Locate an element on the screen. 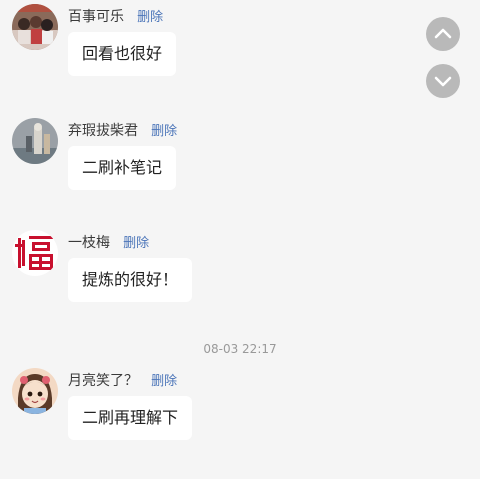 The width and height of the screenshot is (480, 479). scroll-down-button is located at coordinates (443, 81).